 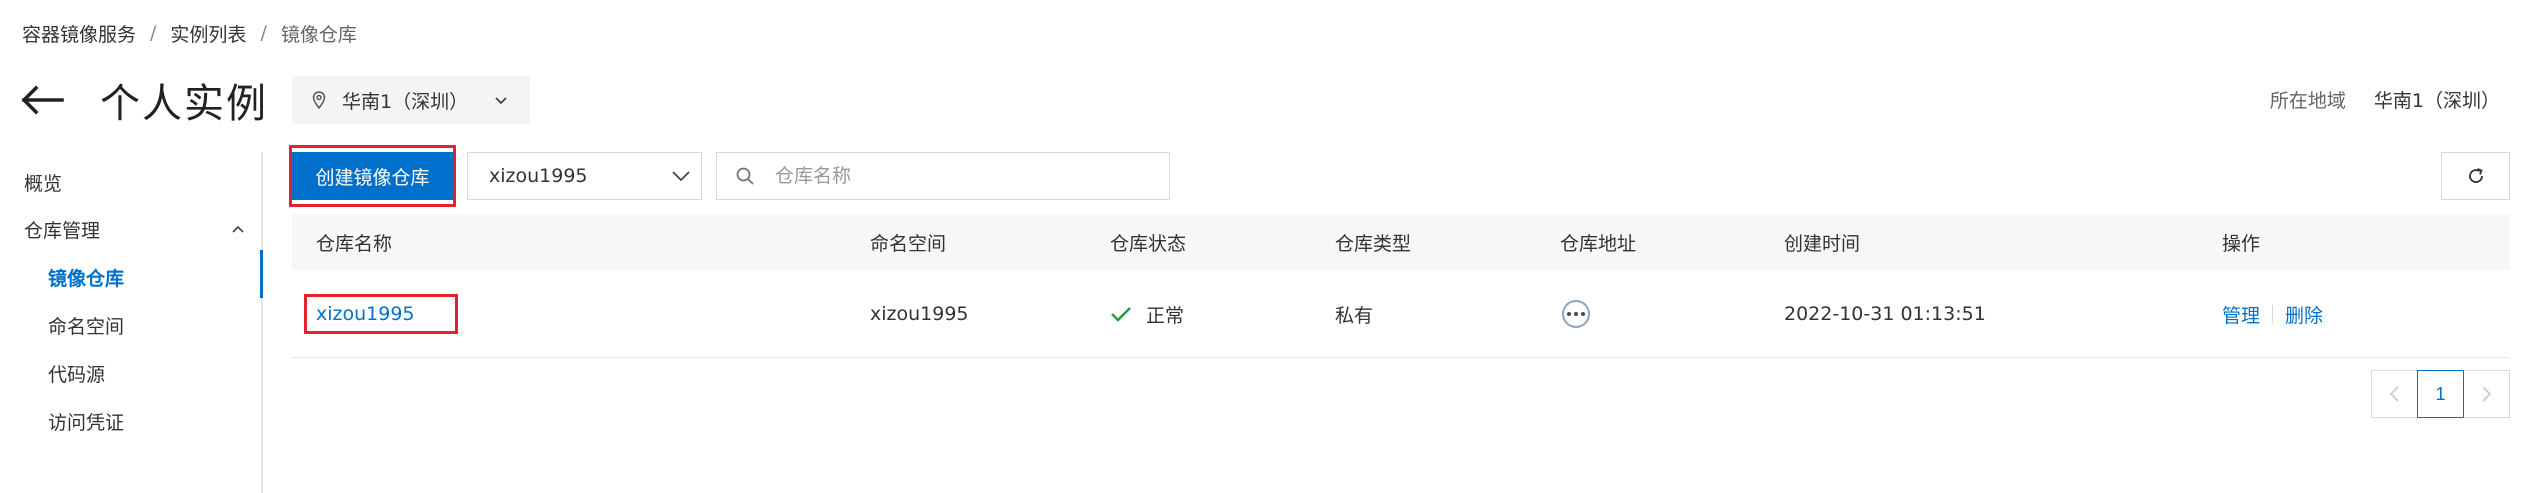 I want to click on sidebar-item-overview: 概览, so click(x=43, y=182).